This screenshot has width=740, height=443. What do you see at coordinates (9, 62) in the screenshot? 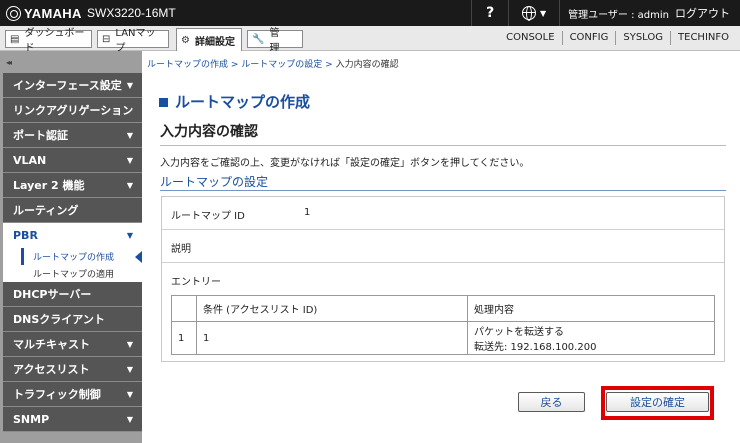
I see `collapse-sidebar-icon: ◂◂` at bounding box center [9, 62].